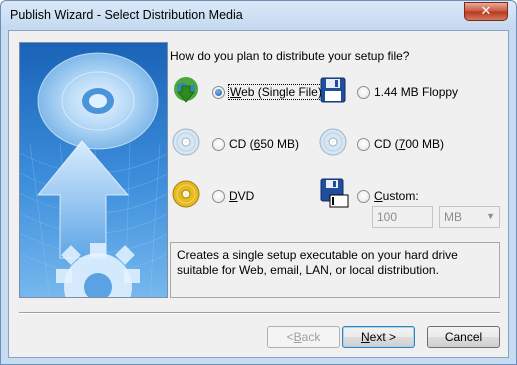 Image resolution: width=517 pixels, height=365 pixels. What do you see at coordinates (303, 337) in the screenshot?
I see `back-button: < Back` at bounding box center [303, 337].